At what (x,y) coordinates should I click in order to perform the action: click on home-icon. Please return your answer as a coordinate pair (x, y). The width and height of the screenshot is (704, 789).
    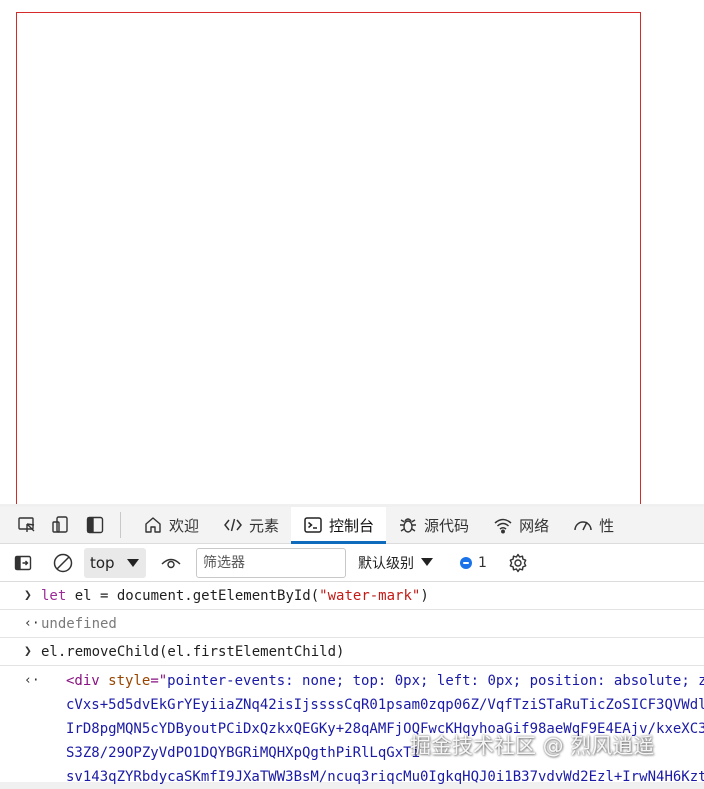
    Looking at the image, I should click on (153, 525).